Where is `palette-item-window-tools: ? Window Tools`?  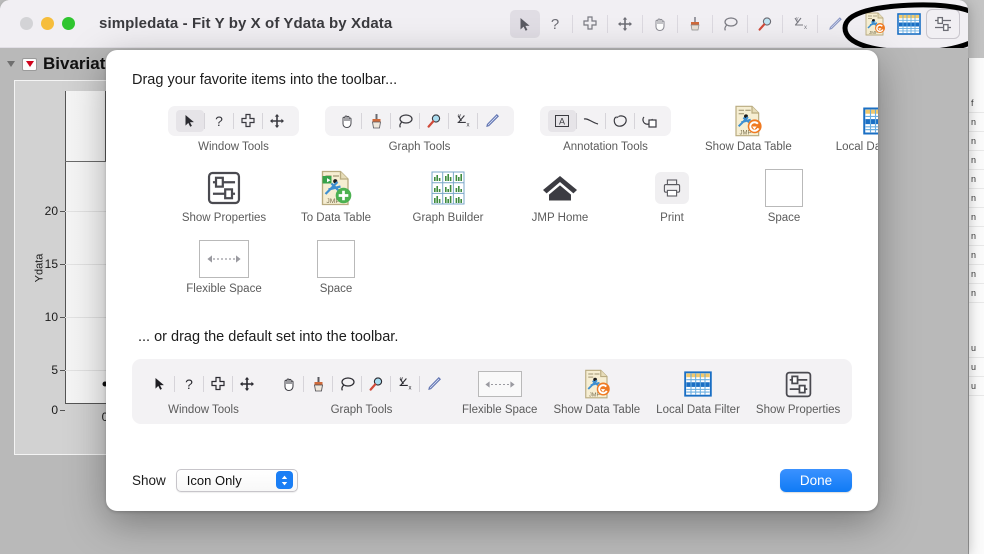
palette-item-window-tools: ? Window Tools is located at coordinates (233, 129).